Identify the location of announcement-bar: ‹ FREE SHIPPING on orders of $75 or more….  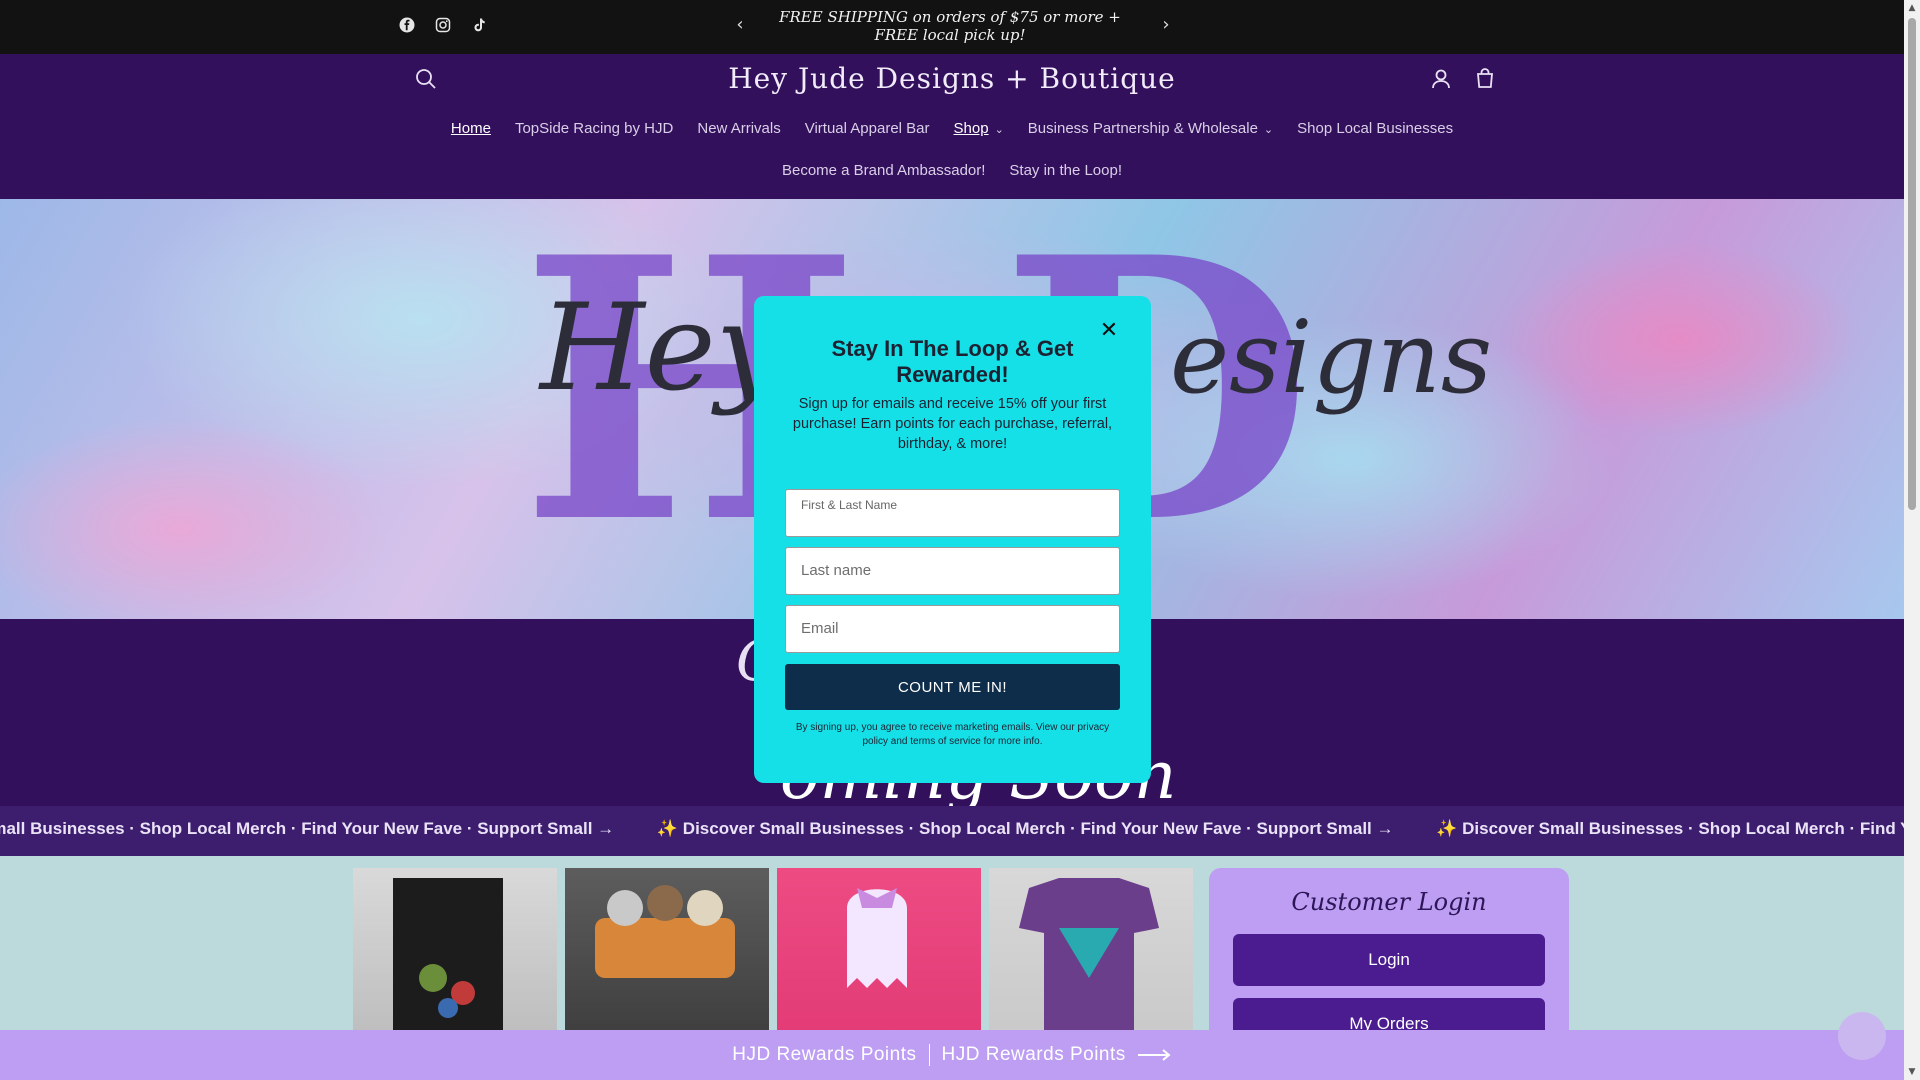
(952, 27).